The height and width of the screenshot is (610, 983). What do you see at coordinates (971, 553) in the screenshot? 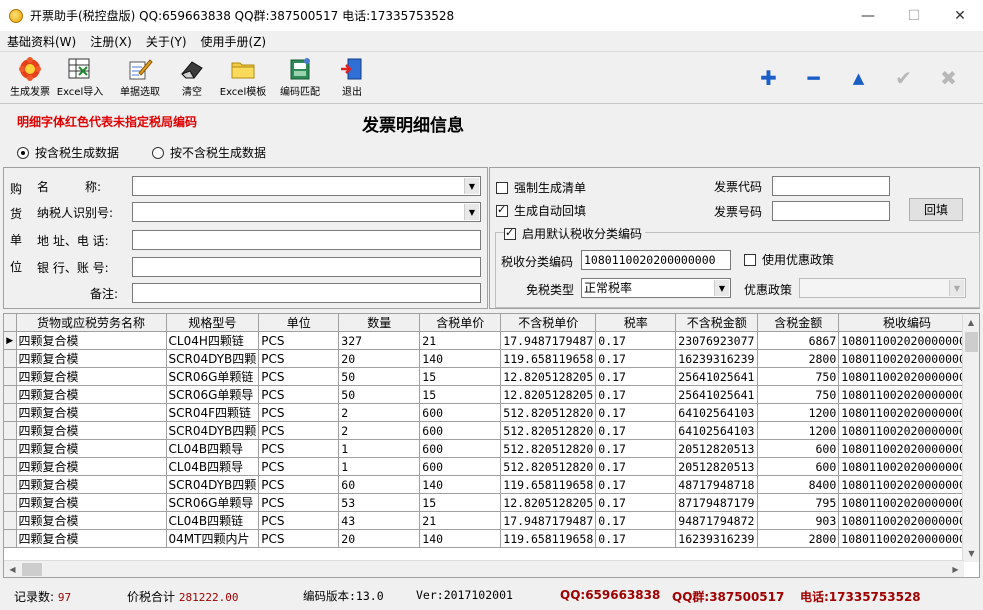
I see `scroll-down-icon: ▼` at bounding box center [971, 553].